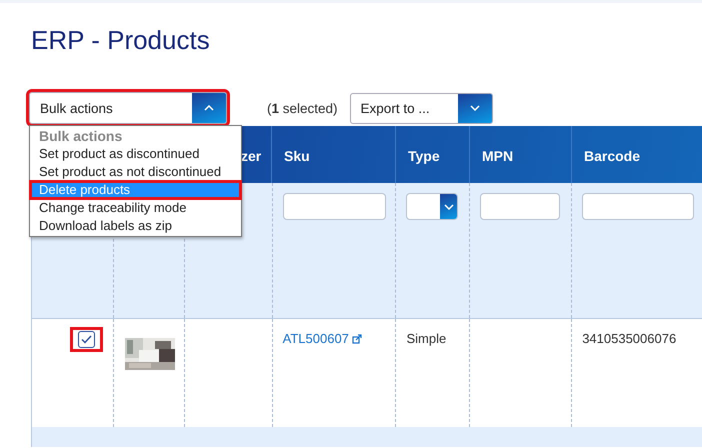 Image resolution: width=702 pixels, height=448 pixels. I want to click on selection-count: (1 selected), so click(302, 108).